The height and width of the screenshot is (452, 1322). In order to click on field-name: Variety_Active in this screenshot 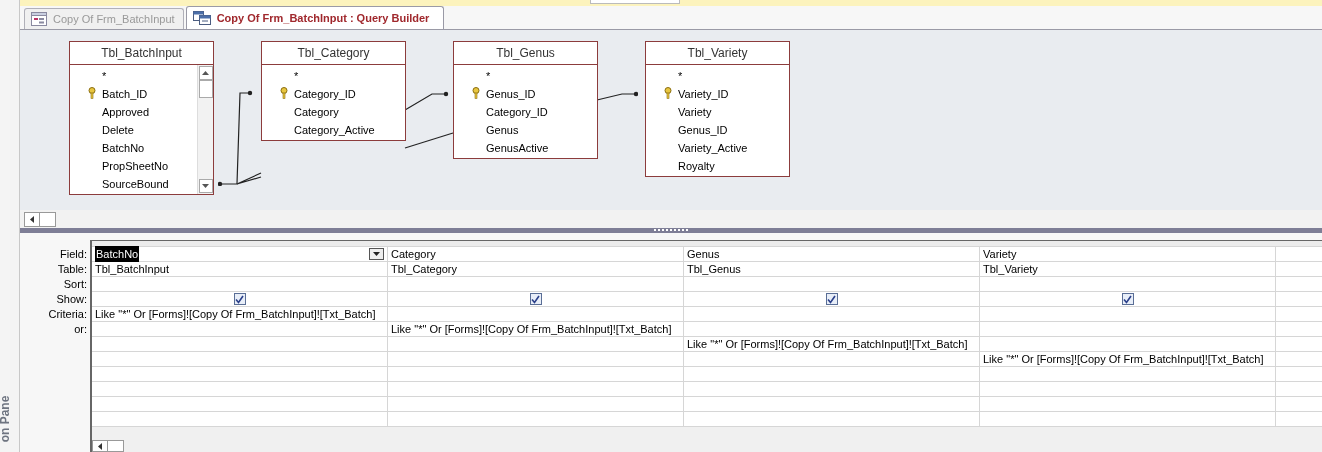, I will do `click(713, 148)`.